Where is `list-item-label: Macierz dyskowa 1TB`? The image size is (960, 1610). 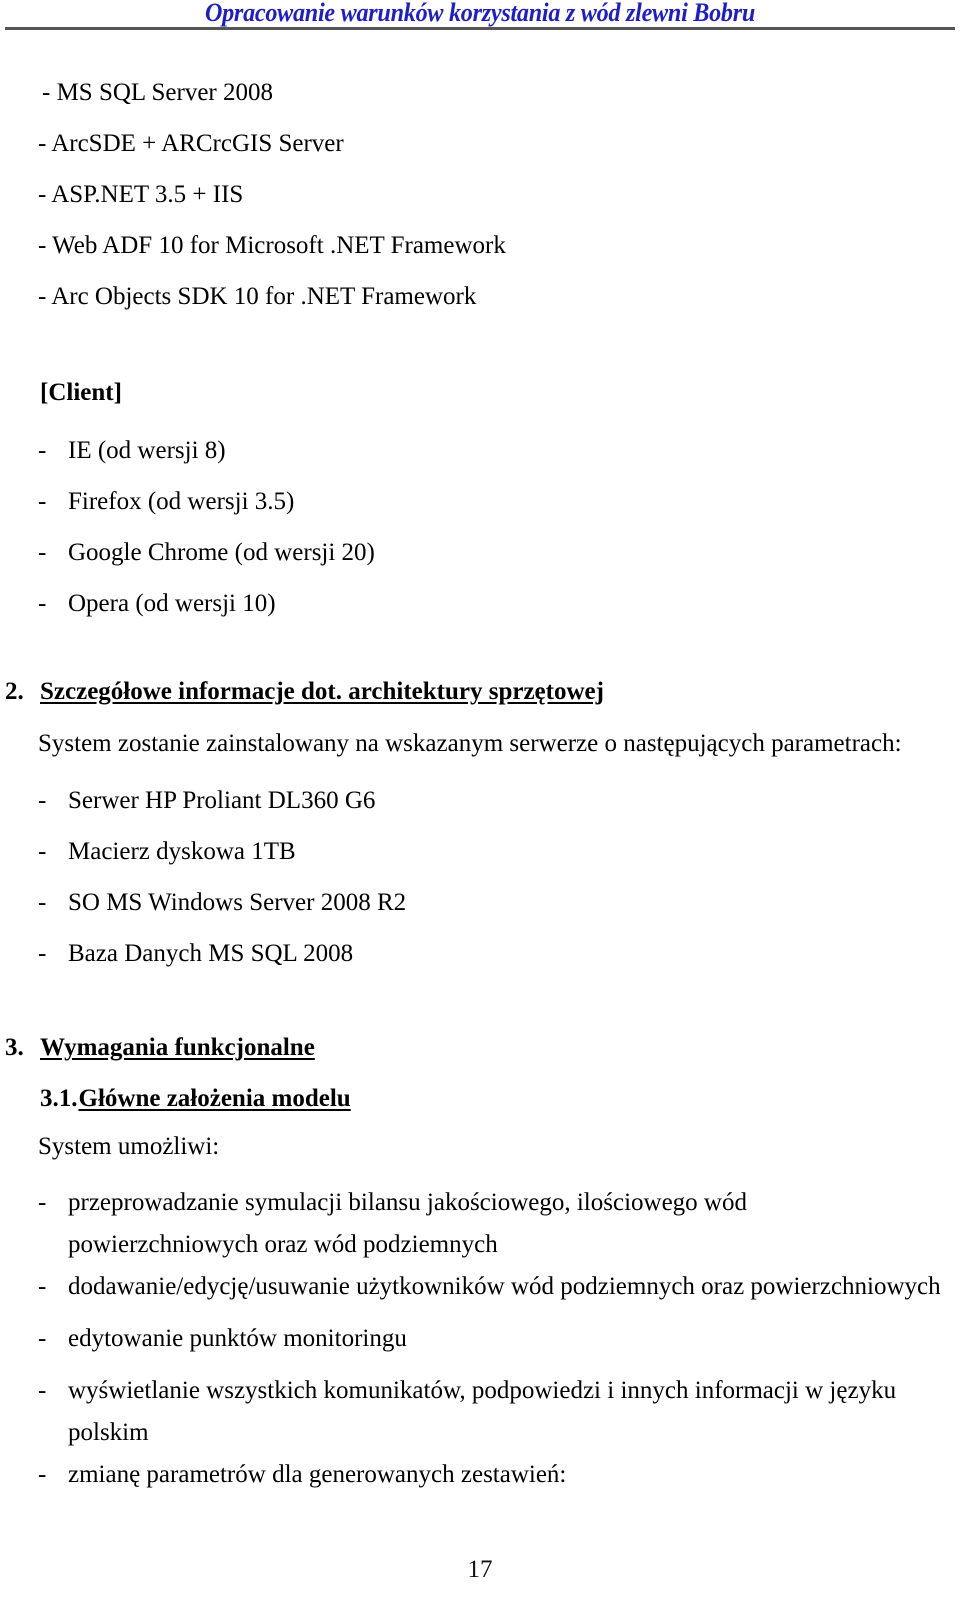 list-item-label: Macierz dyskowa 1TB is located at coordinates (182, 851).